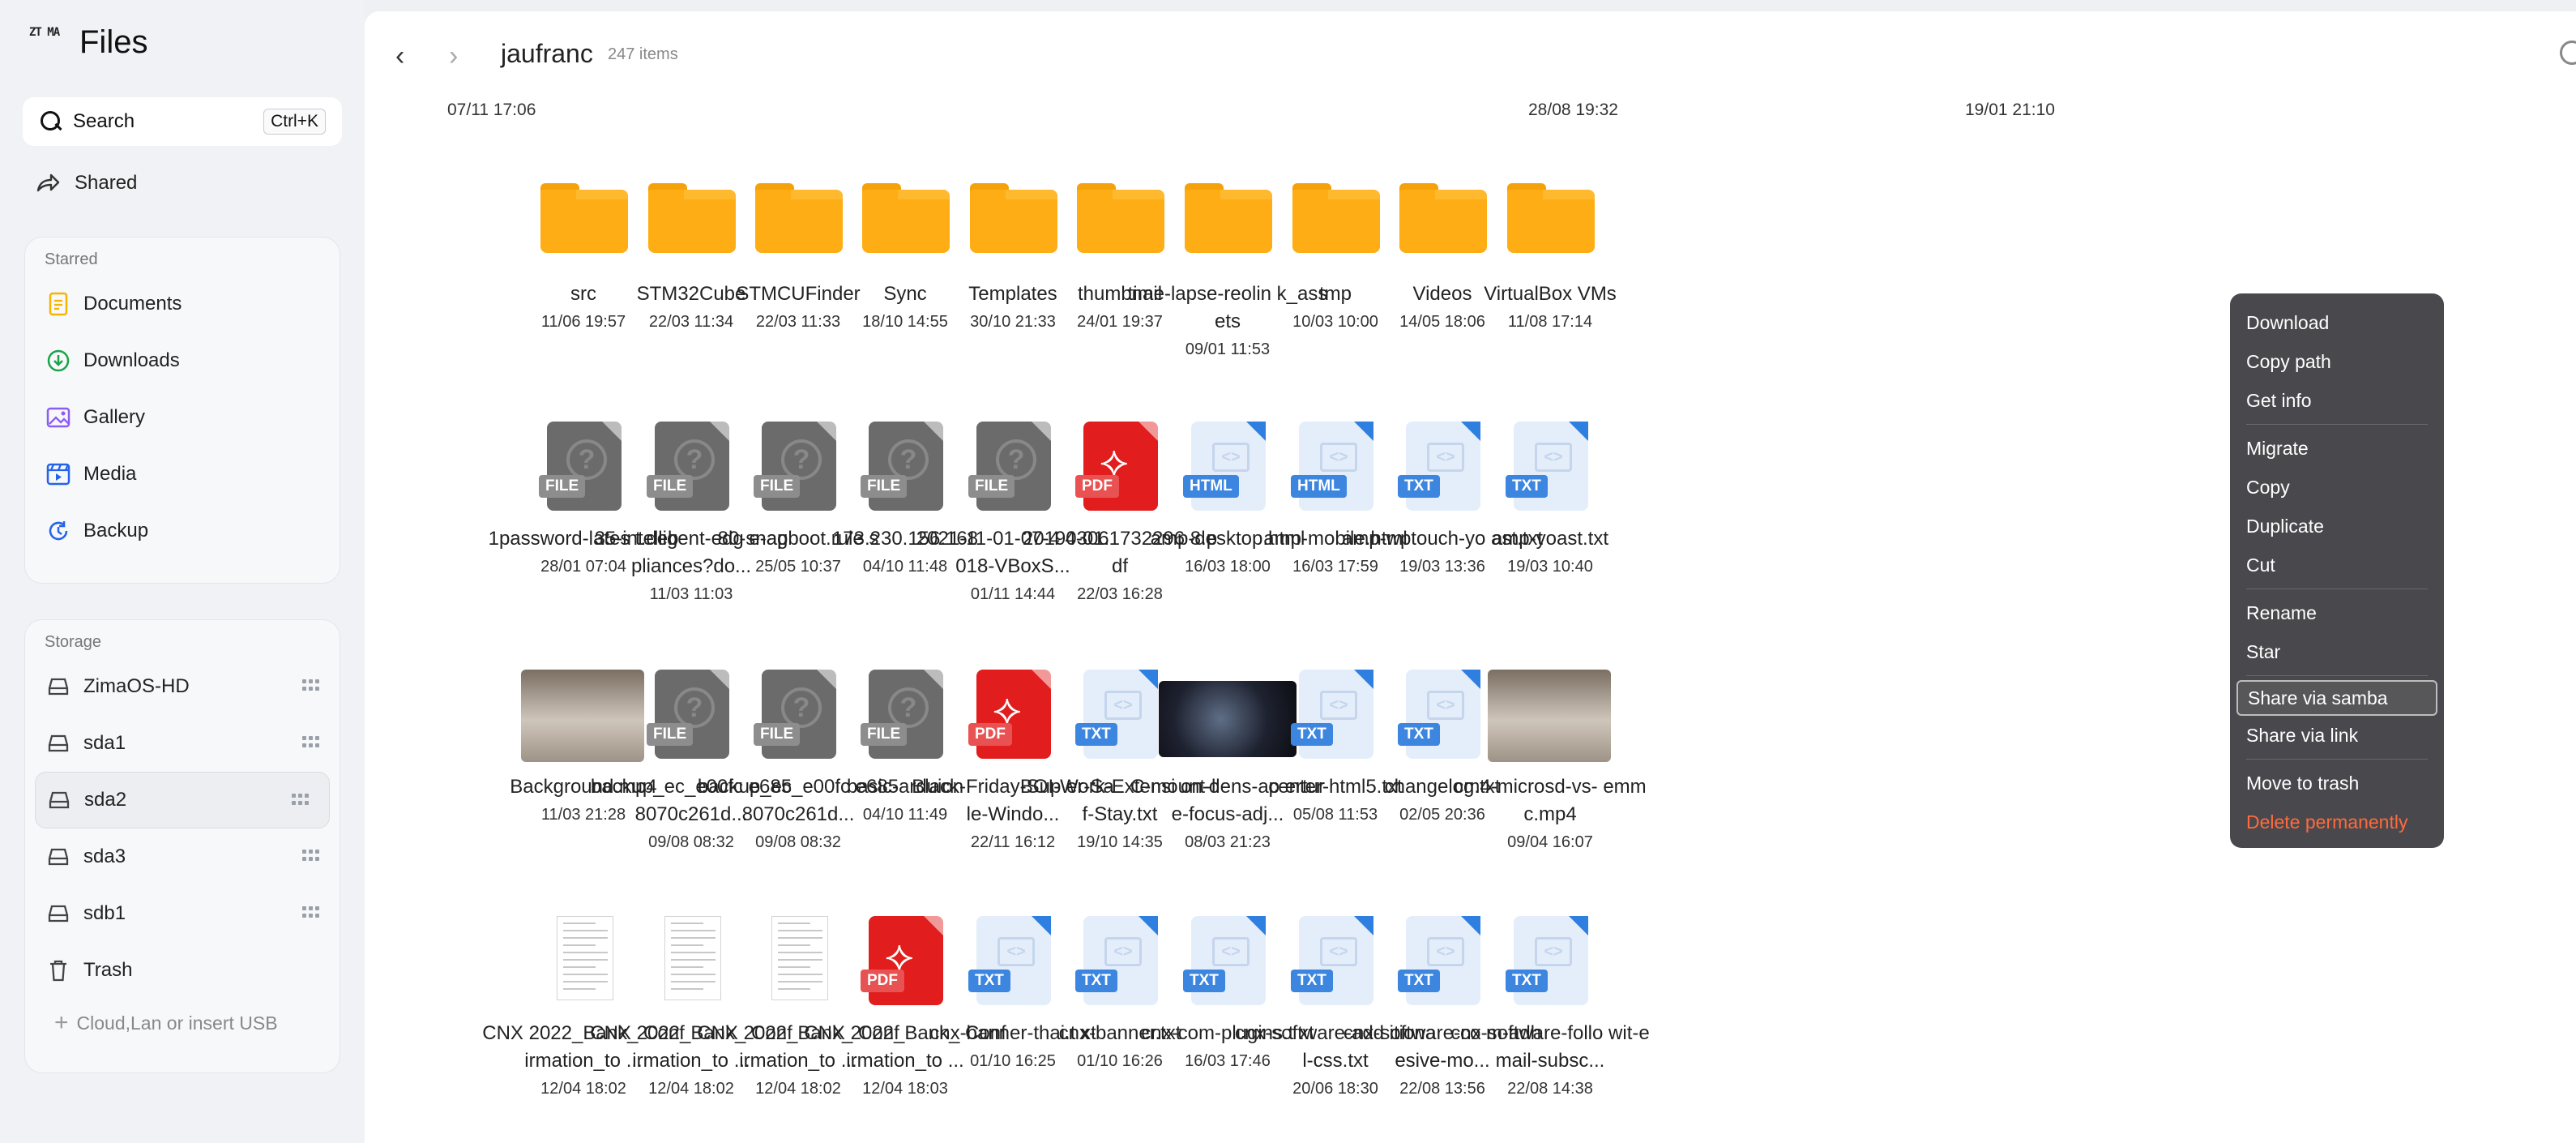 Image resolution: width=2576 pixels, height=1143 pixels. Describe the element at coordinates (182, 970) in the screenshot. I see `sidebar-item-trash: Trash` at that location.